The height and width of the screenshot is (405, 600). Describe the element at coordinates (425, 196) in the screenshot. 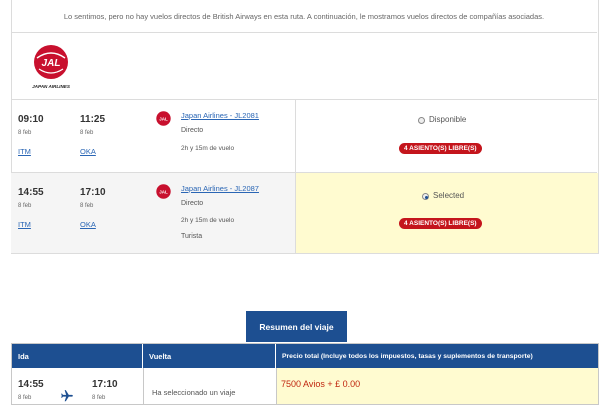

I see `select-flight-radio-checked` at that location.